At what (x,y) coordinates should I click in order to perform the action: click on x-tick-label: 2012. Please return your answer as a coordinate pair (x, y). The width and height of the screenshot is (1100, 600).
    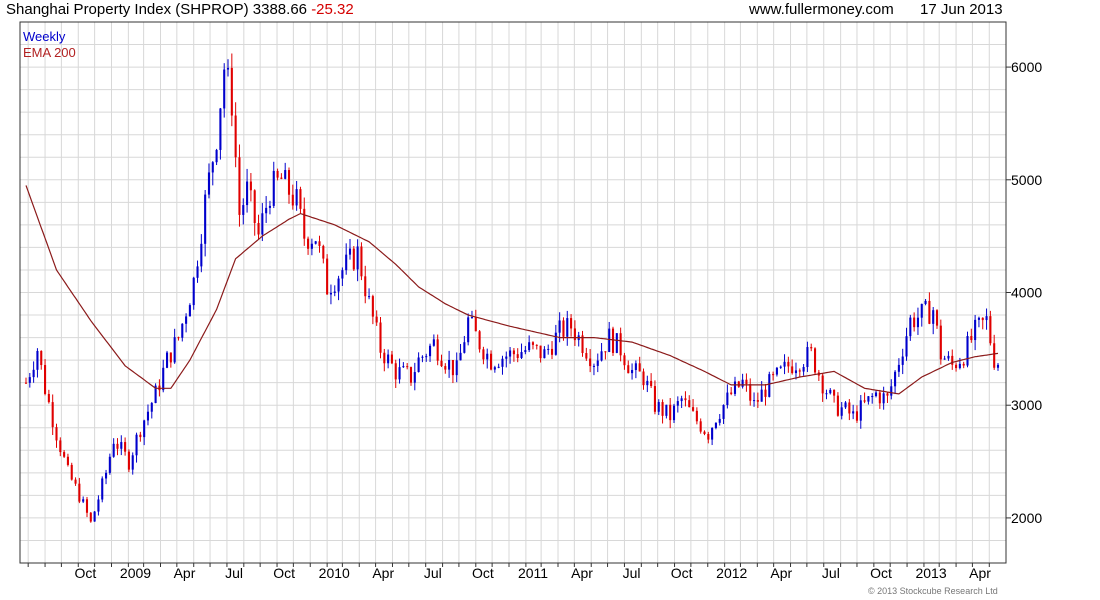
    Looking at the image, I should click on (731, 573).